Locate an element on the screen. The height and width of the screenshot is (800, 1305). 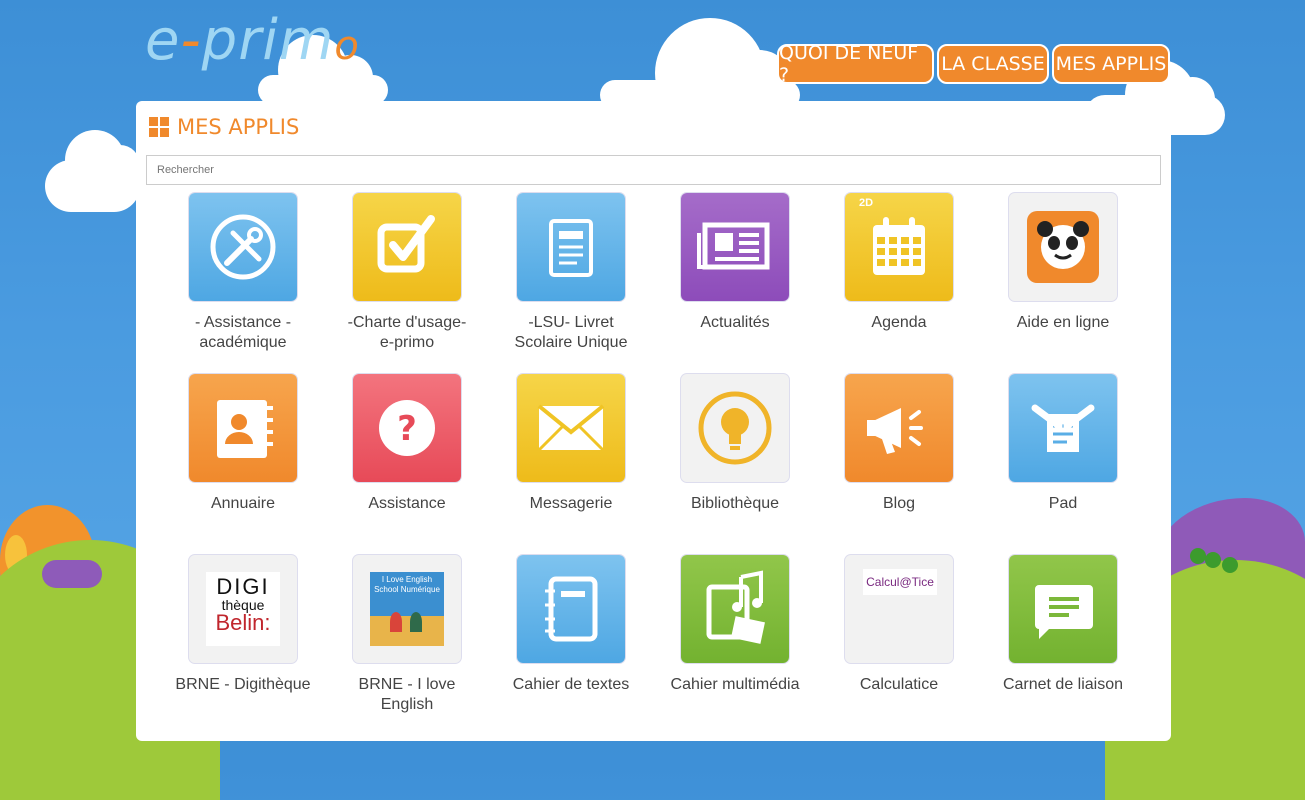
contacts-icon is located at coordinates (243, 428).